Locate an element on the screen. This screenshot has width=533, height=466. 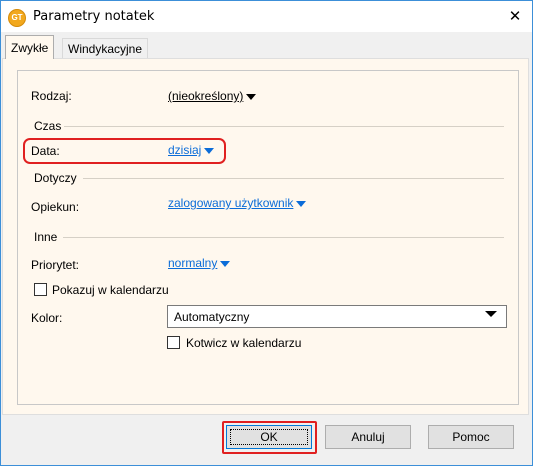
priorytet-dropdown: normalny is located at coordinates (199, 263).